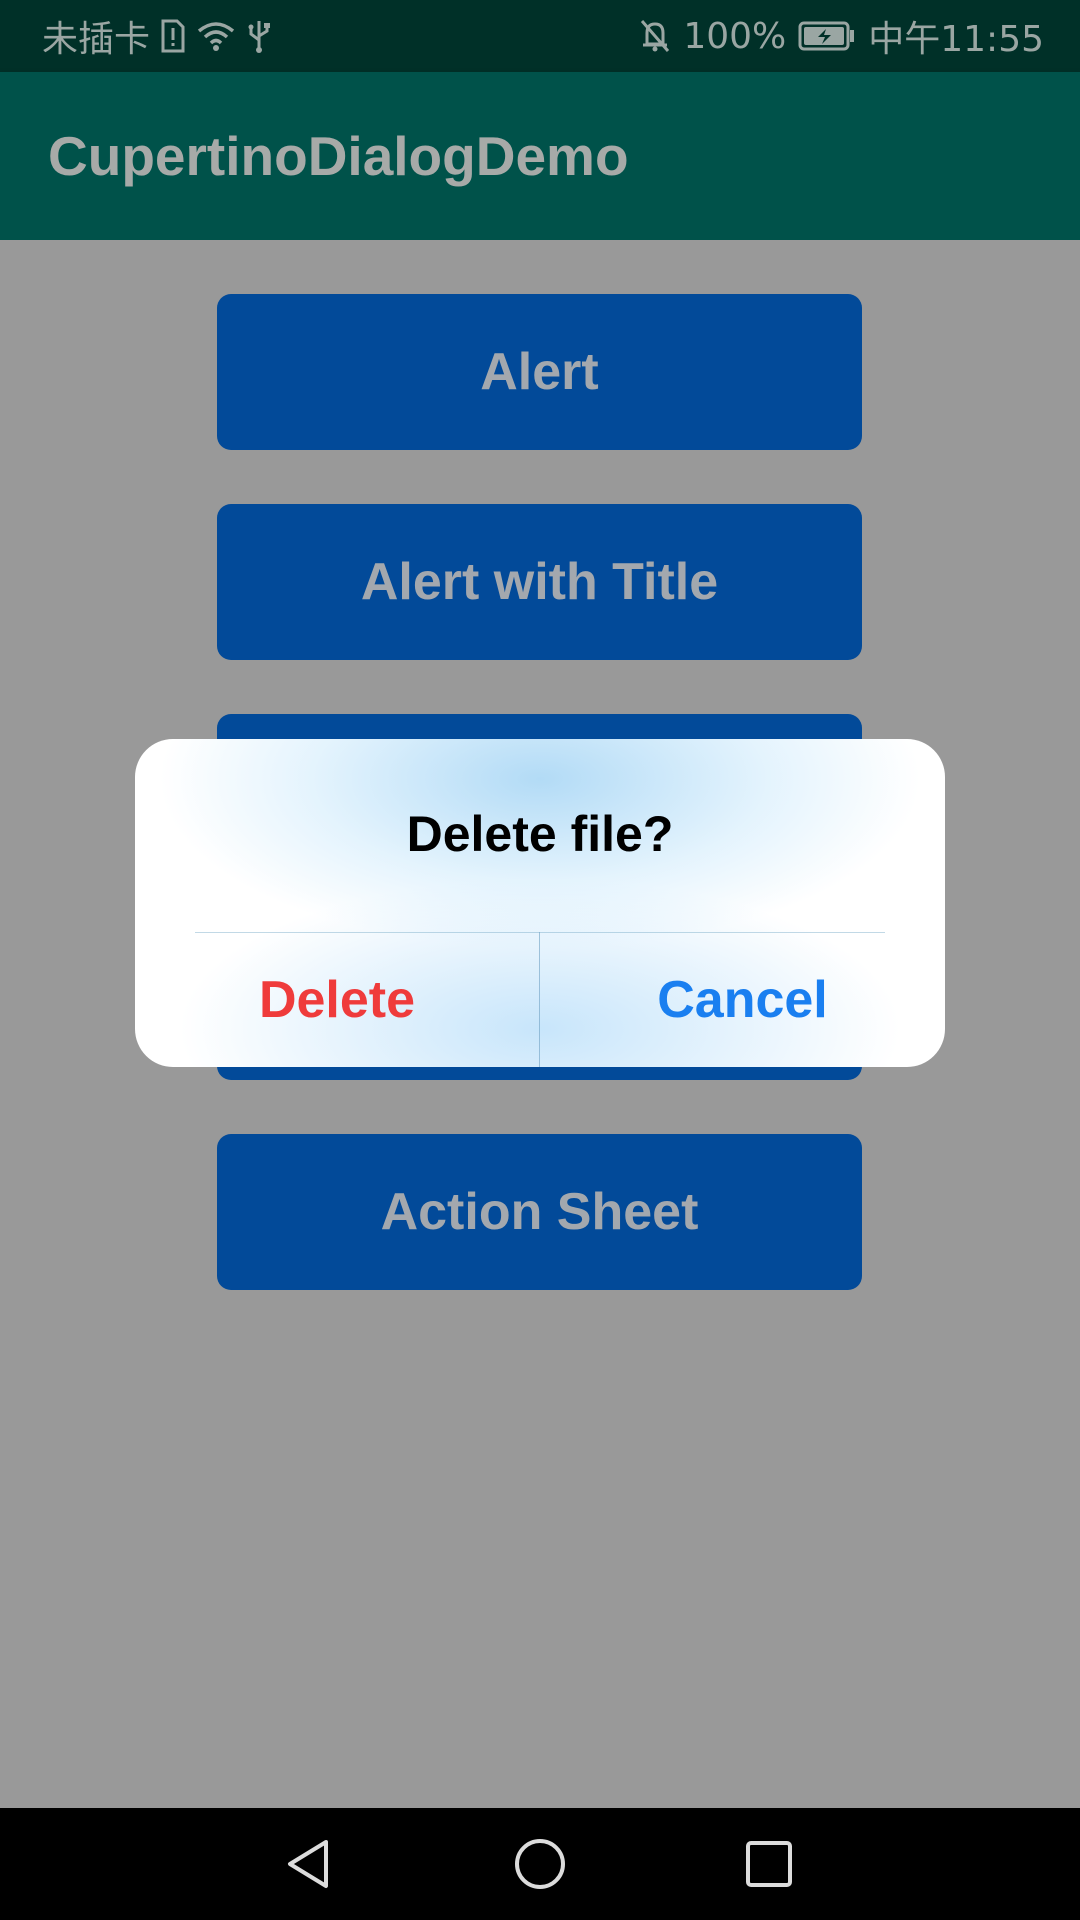  I want to click on delete-button: Delete, so click(337, 1000).